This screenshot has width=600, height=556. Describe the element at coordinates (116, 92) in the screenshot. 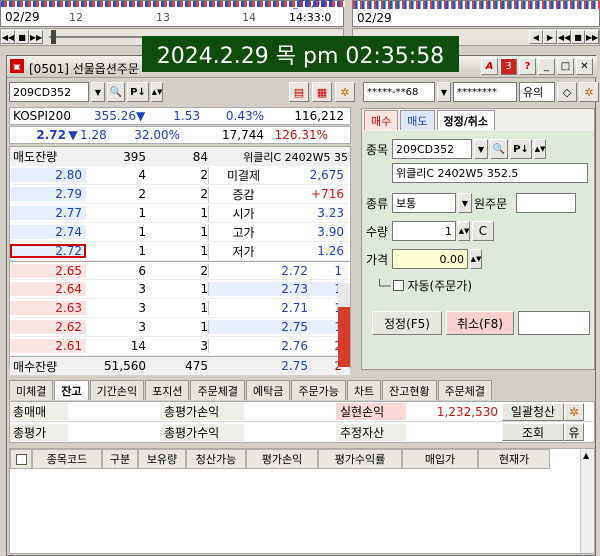

I see `search-icon: 🔍` at that location.